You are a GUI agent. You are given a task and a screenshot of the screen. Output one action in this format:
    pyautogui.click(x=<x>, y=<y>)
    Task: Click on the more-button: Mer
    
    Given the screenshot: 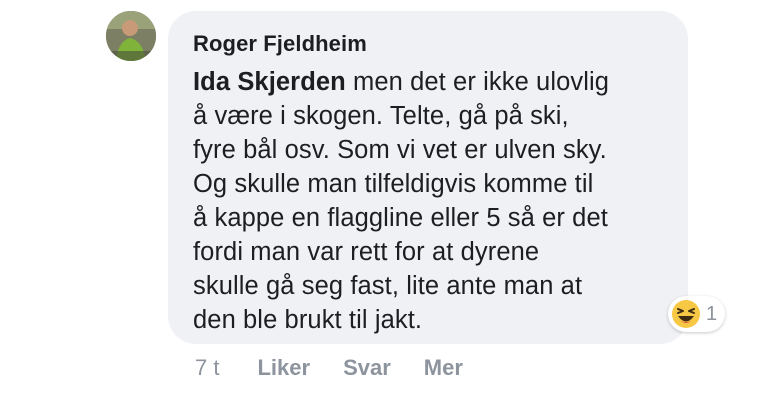 What is the action you would take?
    pyautogui.click(x=443, y=368)
    